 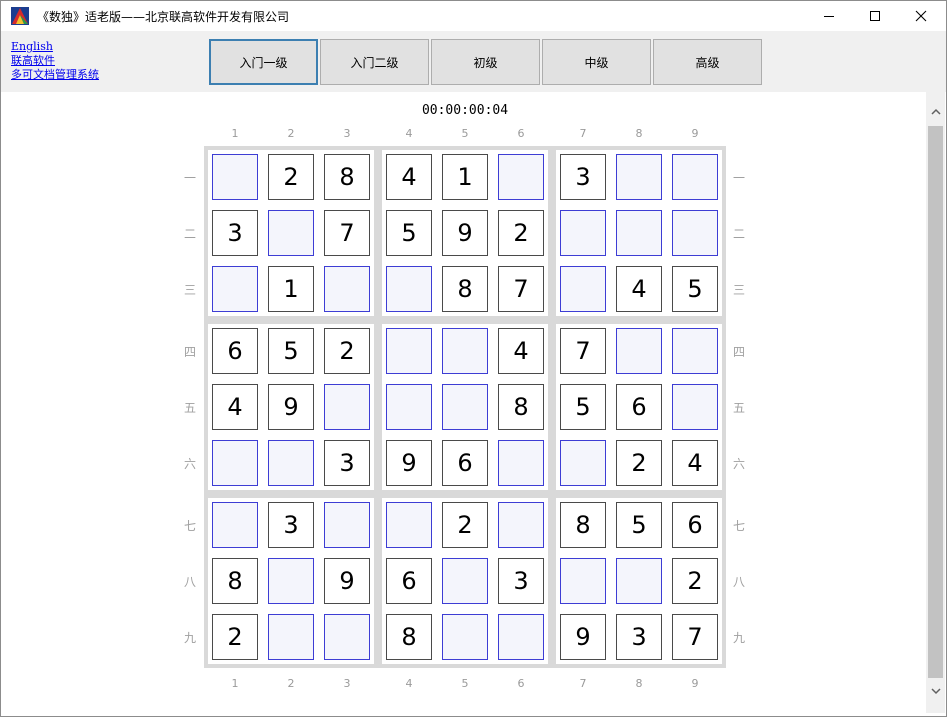 I want to click on maximize-icon, so click(x=875, y=16).